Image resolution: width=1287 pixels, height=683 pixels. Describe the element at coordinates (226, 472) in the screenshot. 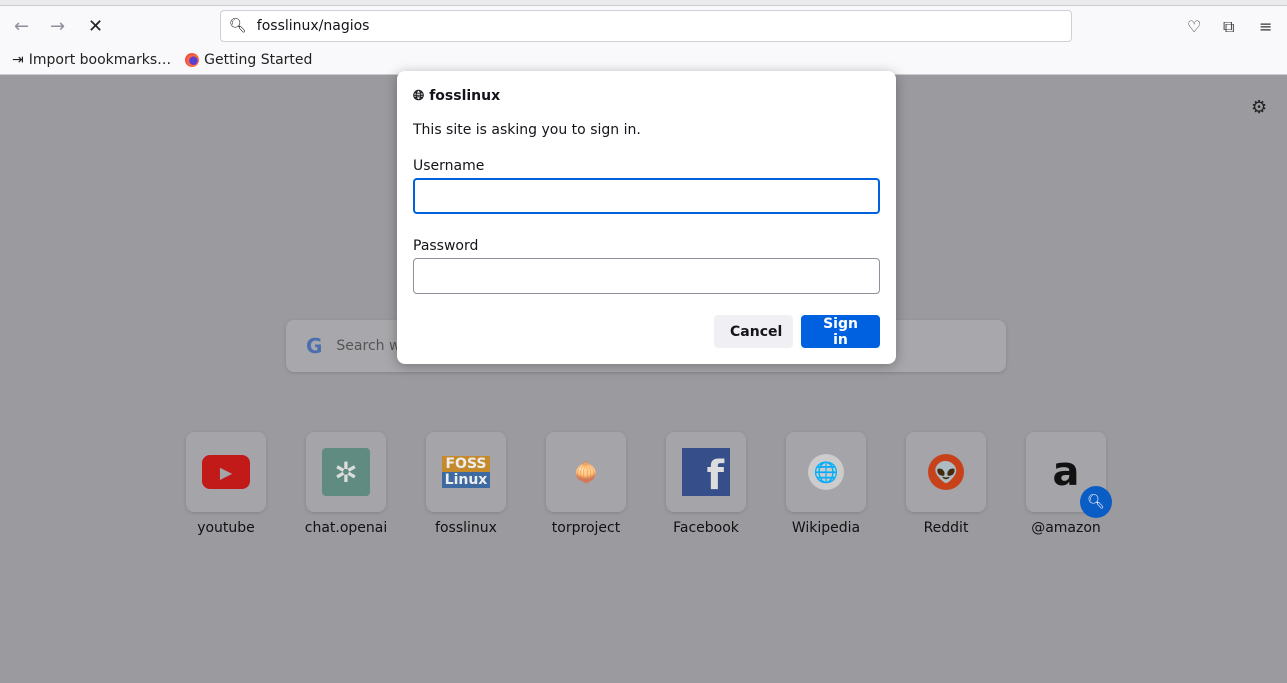

I see `youtube-icon: ▶` at that location.